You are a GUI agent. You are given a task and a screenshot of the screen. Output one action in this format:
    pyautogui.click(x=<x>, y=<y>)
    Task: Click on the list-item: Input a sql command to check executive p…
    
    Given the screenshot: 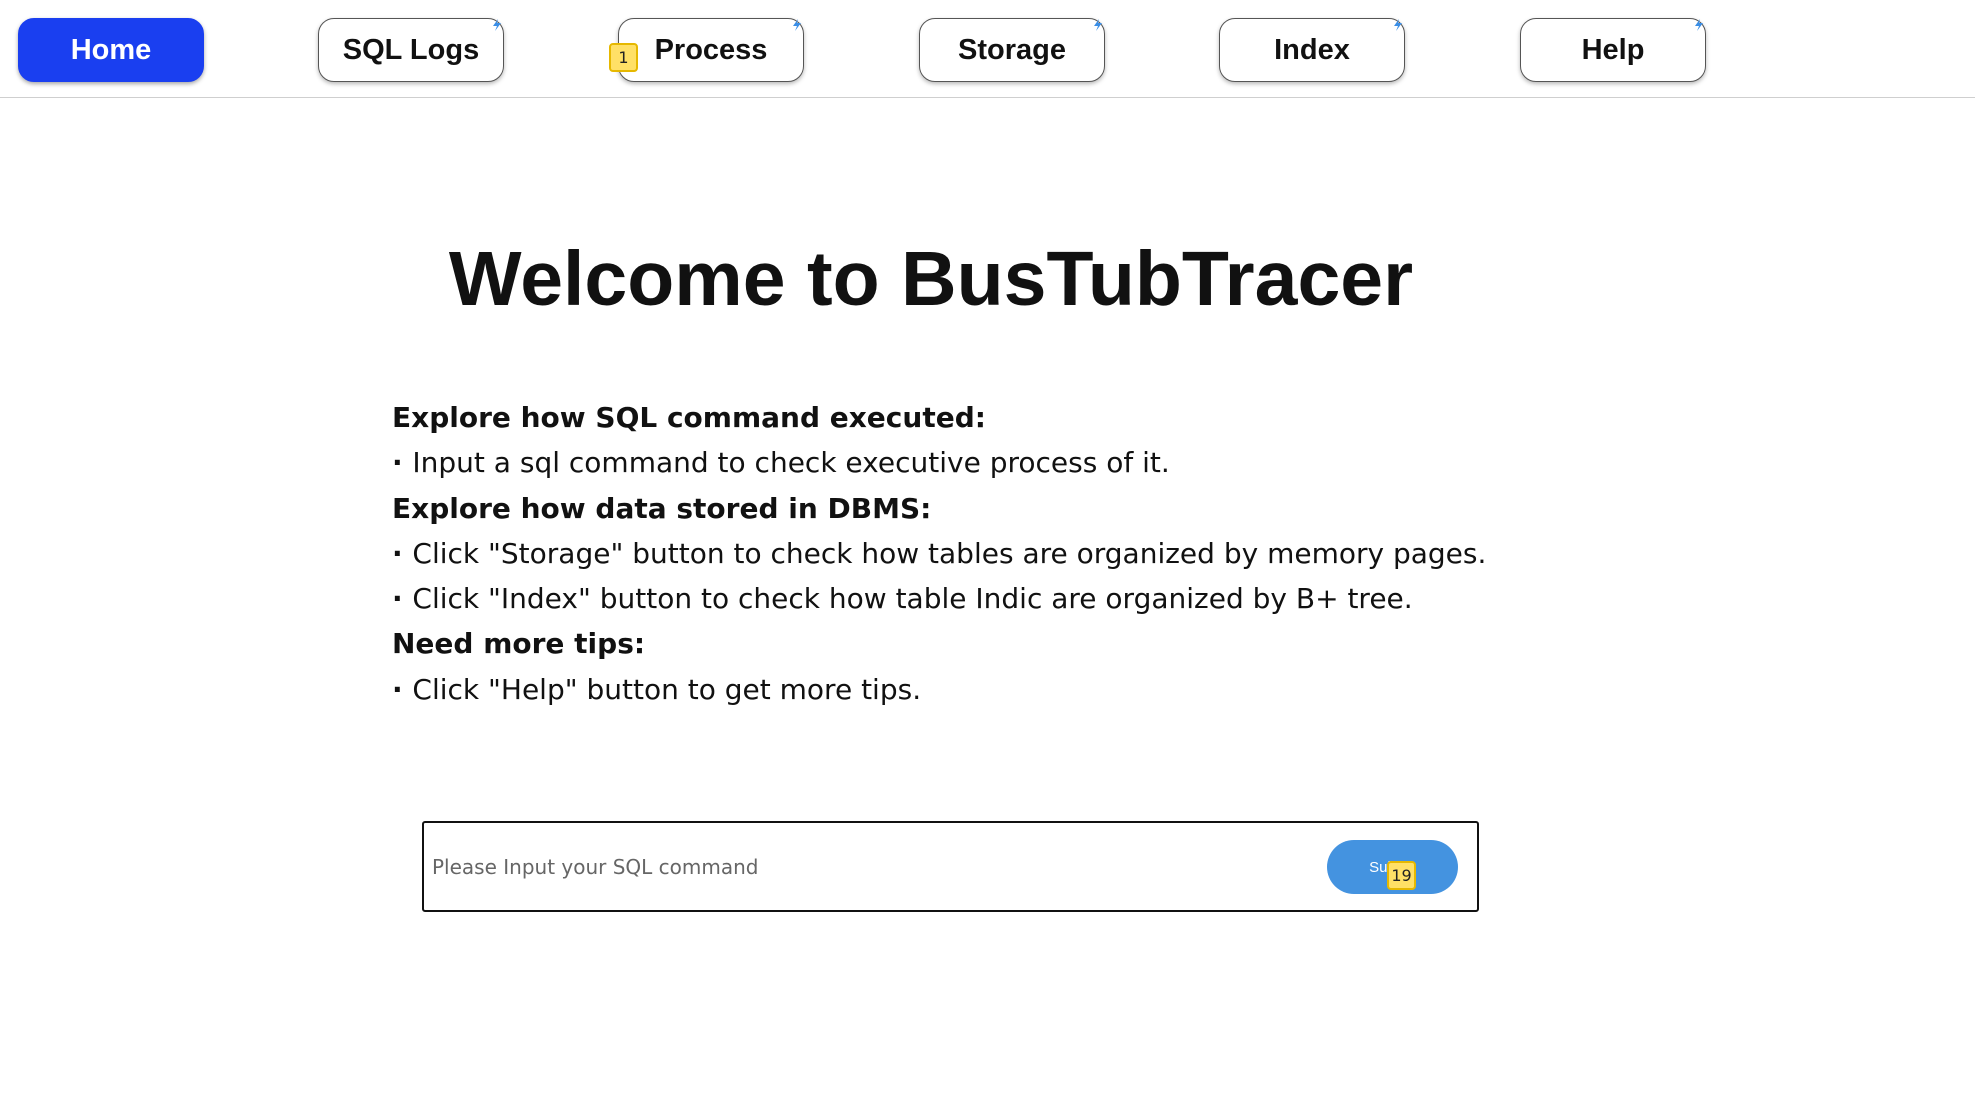 What is the action you would take?
    pyautogui.click(x=967, y=462)
    